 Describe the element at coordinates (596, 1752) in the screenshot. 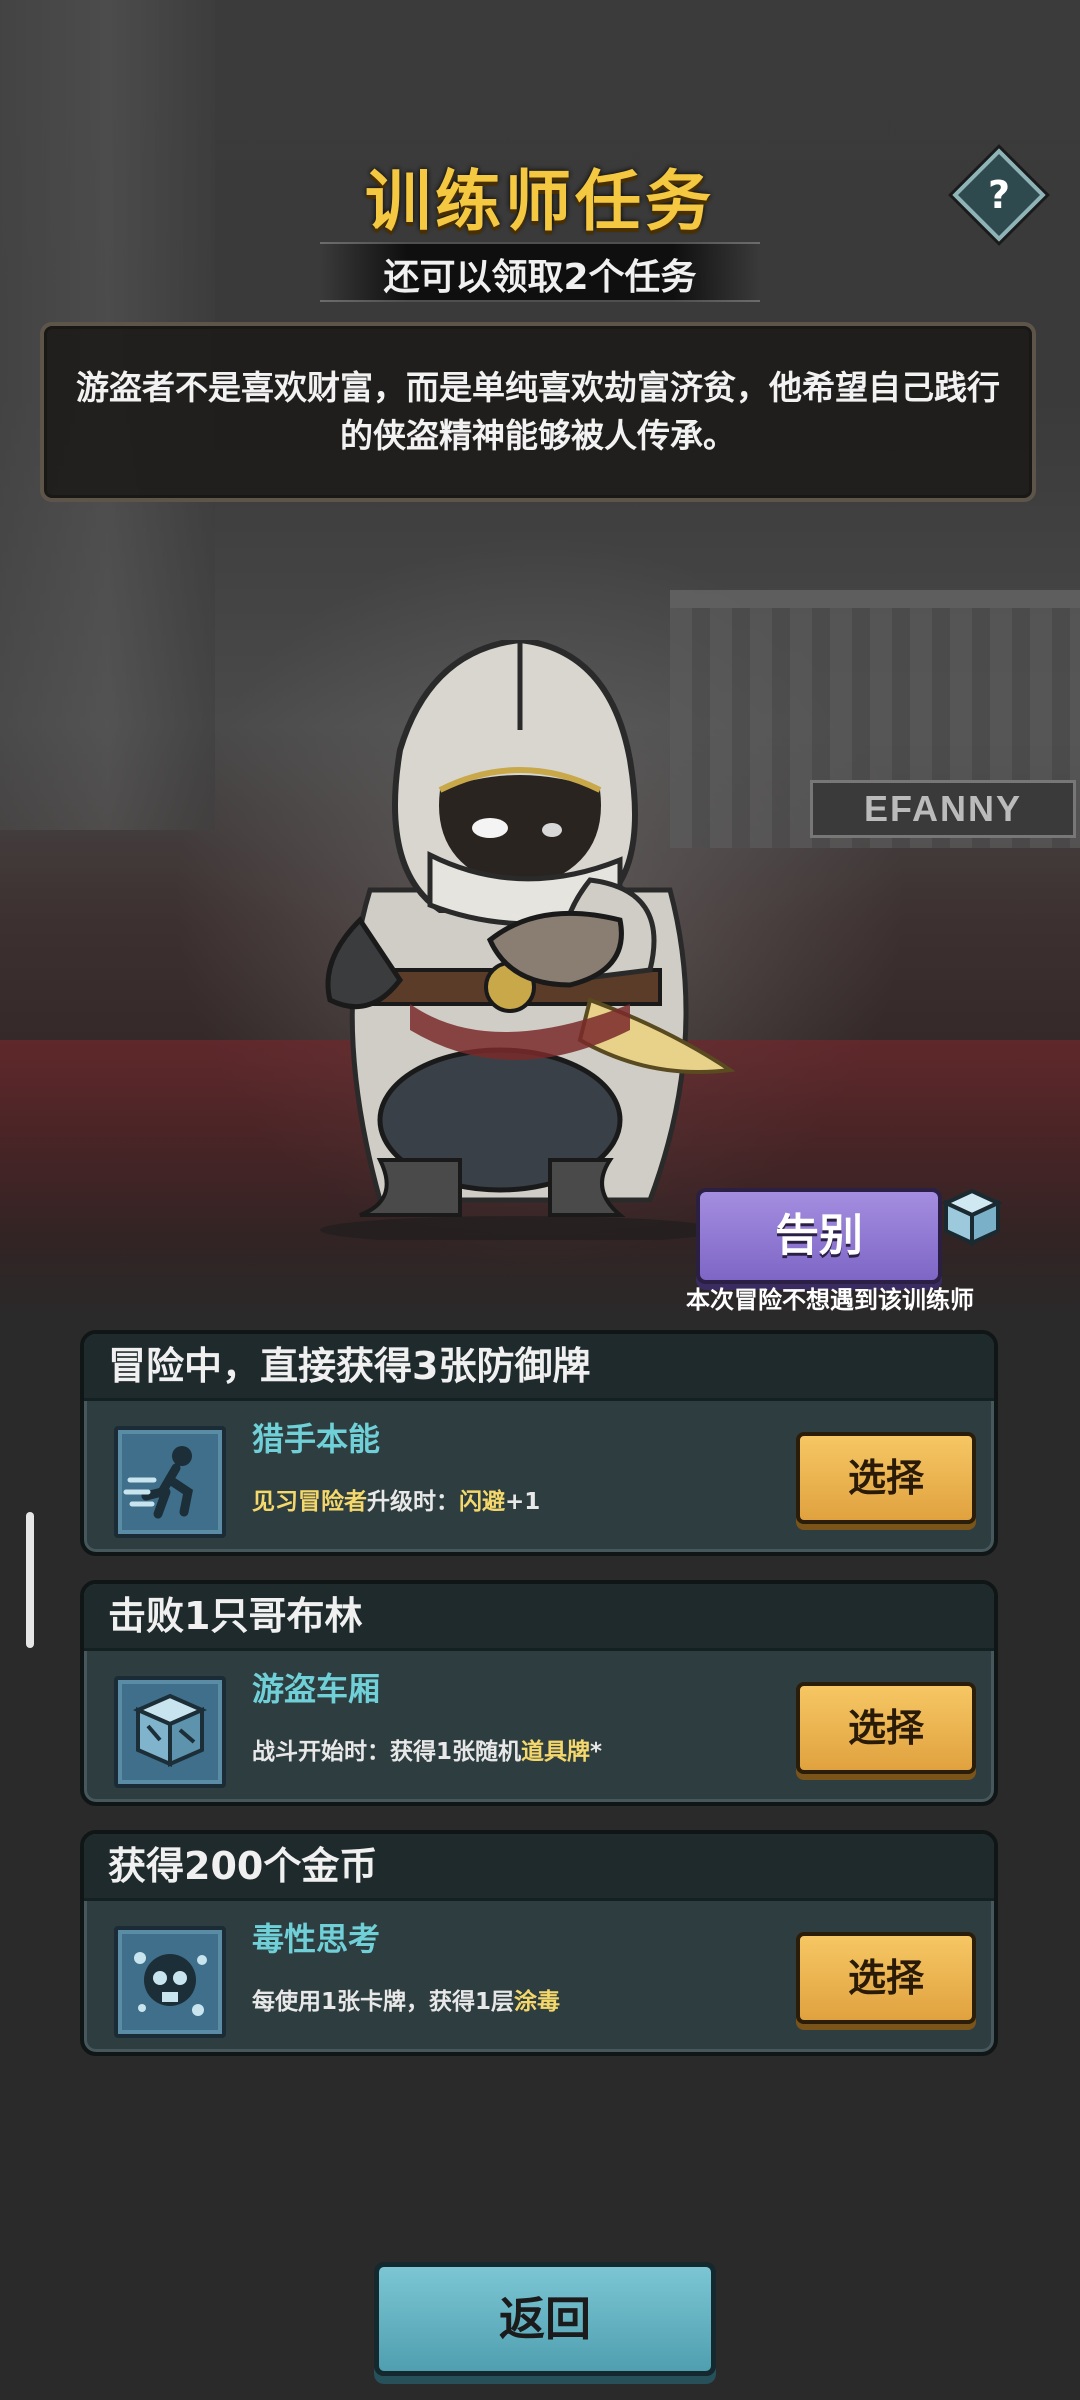

I see `desc-text: *` at that location.